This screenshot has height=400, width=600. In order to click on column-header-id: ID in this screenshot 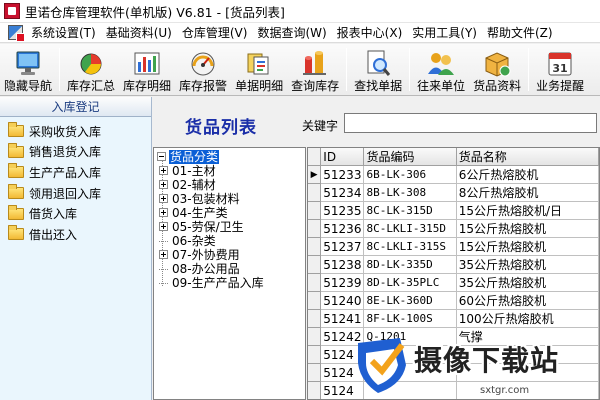, I will do `click(342, 157)`.